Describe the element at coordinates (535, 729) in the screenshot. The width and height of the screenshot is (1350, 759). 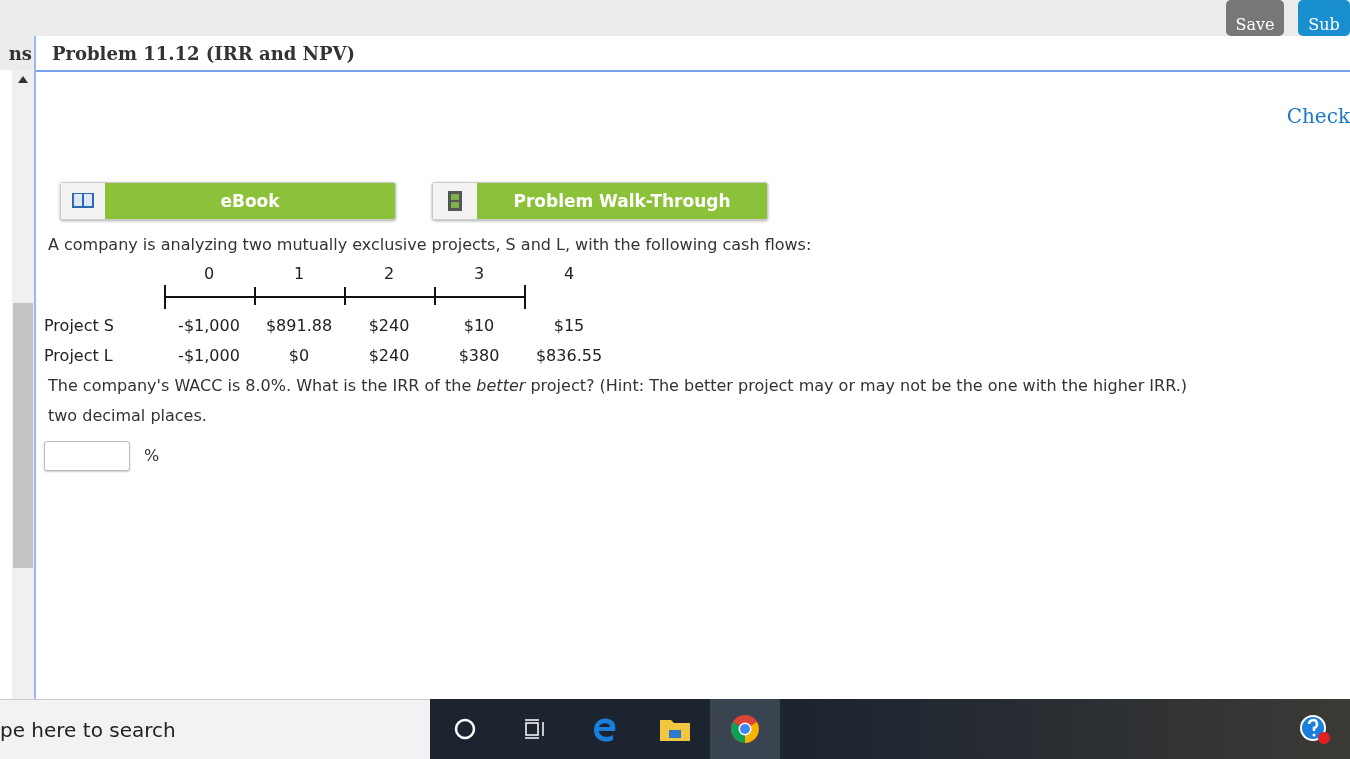
I see `task-view-icon` at that location.